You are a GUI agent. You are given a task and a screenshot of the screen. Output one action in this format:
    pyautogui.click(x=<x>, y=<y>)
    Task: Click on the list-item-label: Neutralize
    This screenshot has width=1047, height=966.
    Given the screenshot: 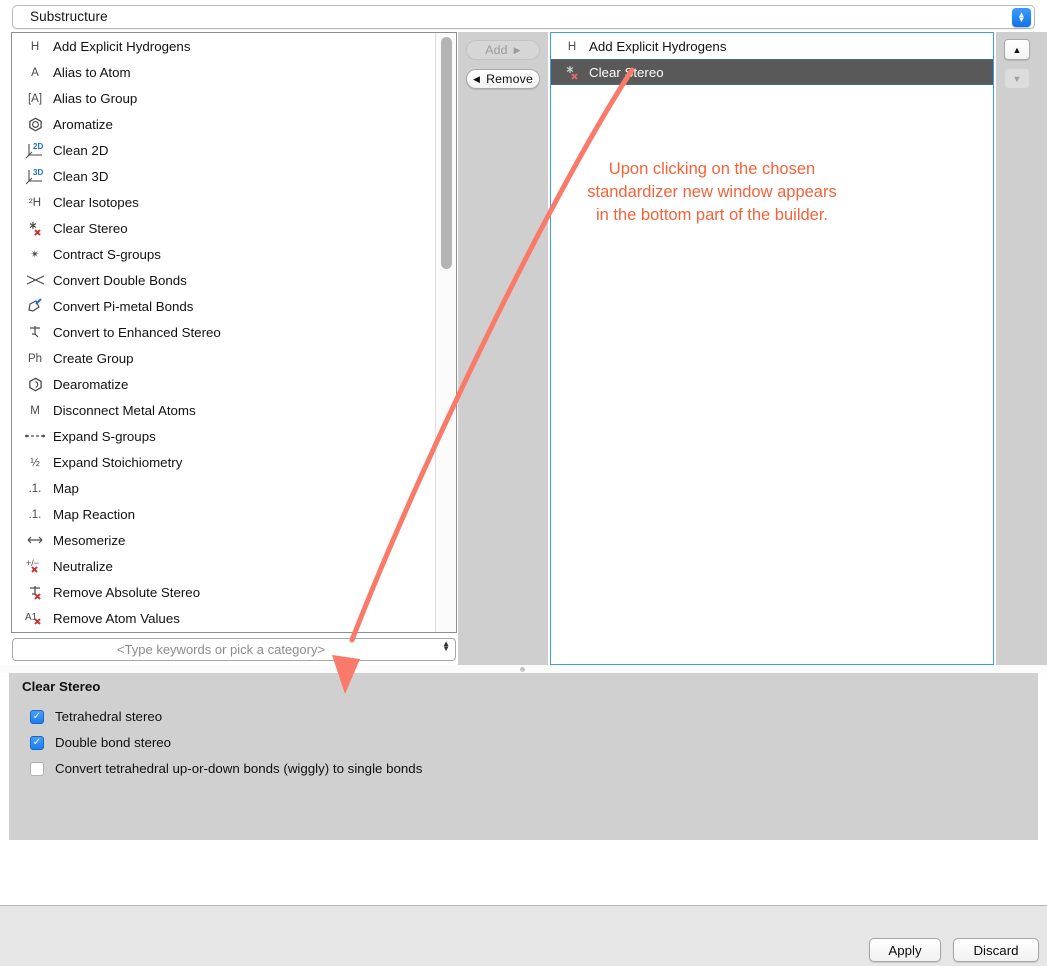 What is the action you would take?
    pyautogui.click(x=83, y=566)
    